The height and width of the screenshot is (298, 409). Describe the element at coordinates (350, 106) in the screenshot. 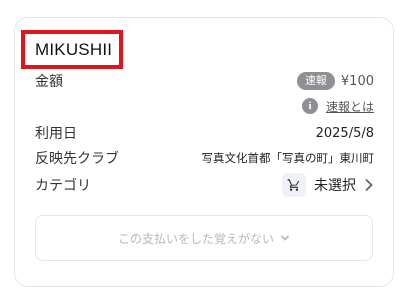

I see `preliminary-info-text: 速報とは` at that location.